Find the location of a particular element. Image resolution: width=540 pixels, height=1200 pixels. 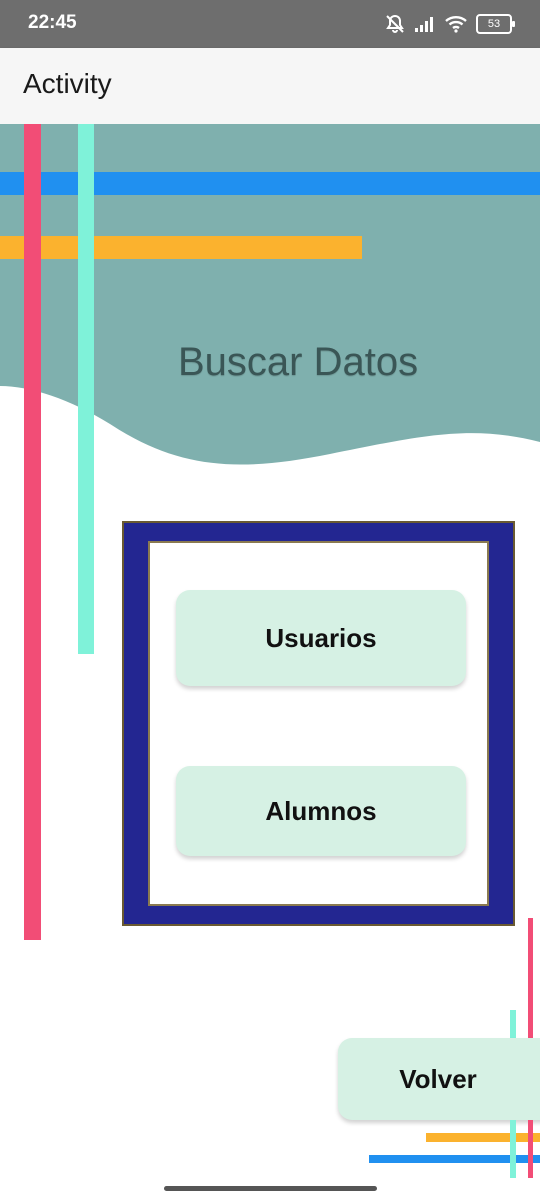

home-indicator is located at coordinates (270, 1188).